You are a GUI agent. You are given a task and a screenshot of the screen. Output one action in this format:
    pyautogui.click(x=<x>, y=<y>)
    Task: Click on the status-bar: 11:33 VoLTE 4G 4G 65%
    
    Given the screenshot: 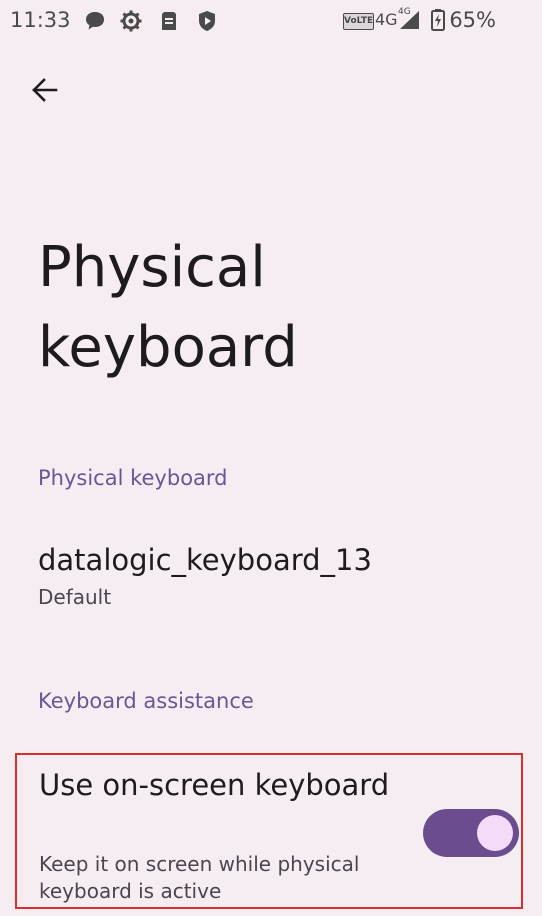 What is the action you would take?
    pyautogui.click(x=271, y=21)
    